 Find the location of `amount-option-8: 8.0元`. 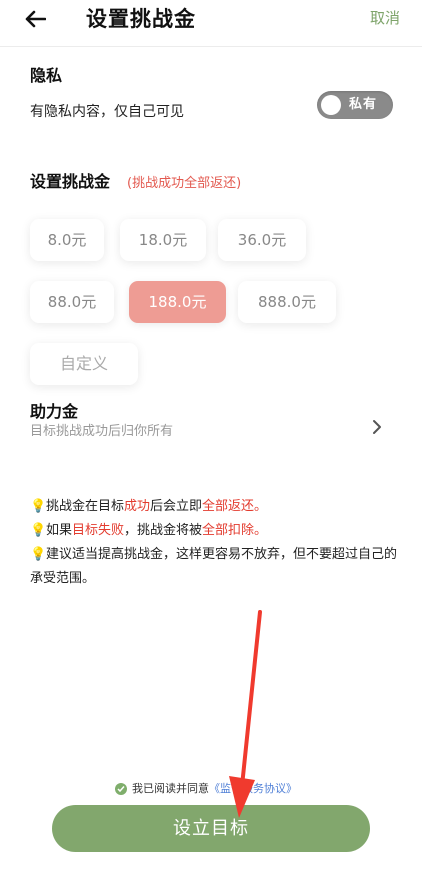

amount-option-8: 8.0元 is located at coordinates (67, 240).